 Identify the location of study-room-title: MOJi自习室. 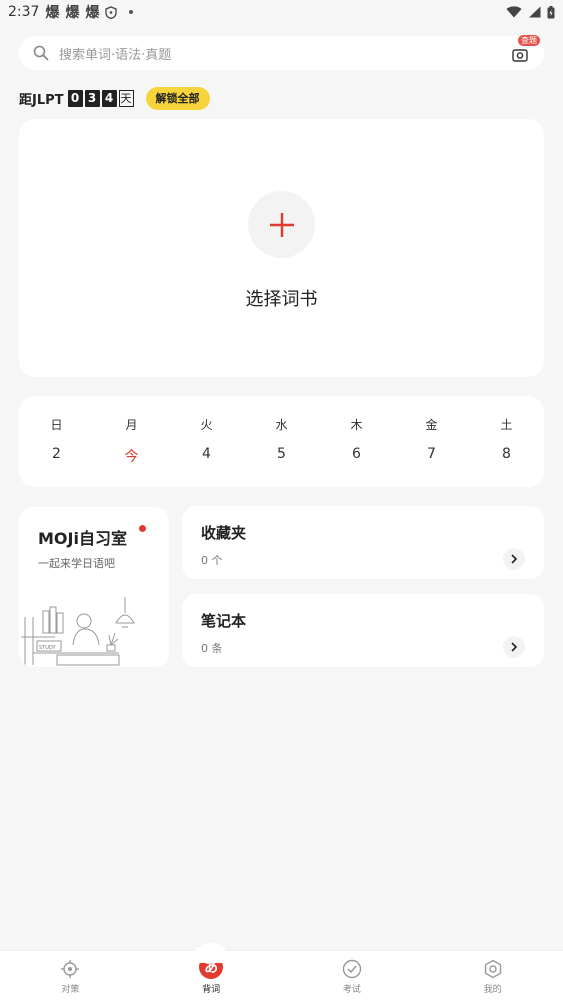
(82, 538).